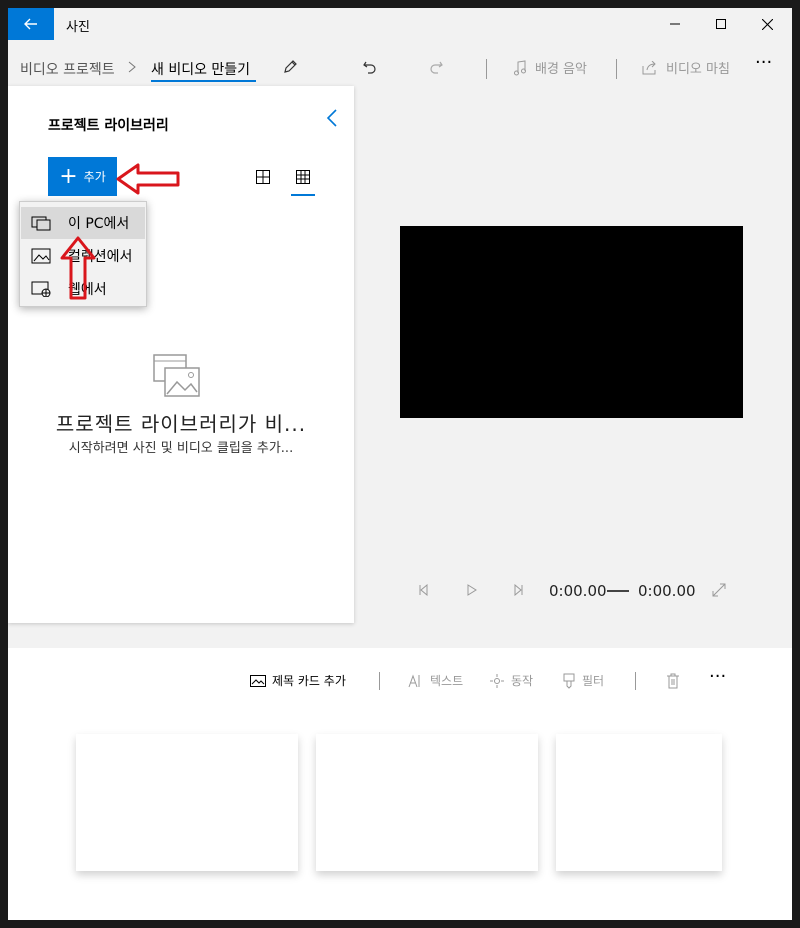 Image resolution: width=800 pixels, height=928 pixels. What do you see at coordinates (618, 591) in the screenshot?
I see `timeline-bar` at bounding box center [618, 591].